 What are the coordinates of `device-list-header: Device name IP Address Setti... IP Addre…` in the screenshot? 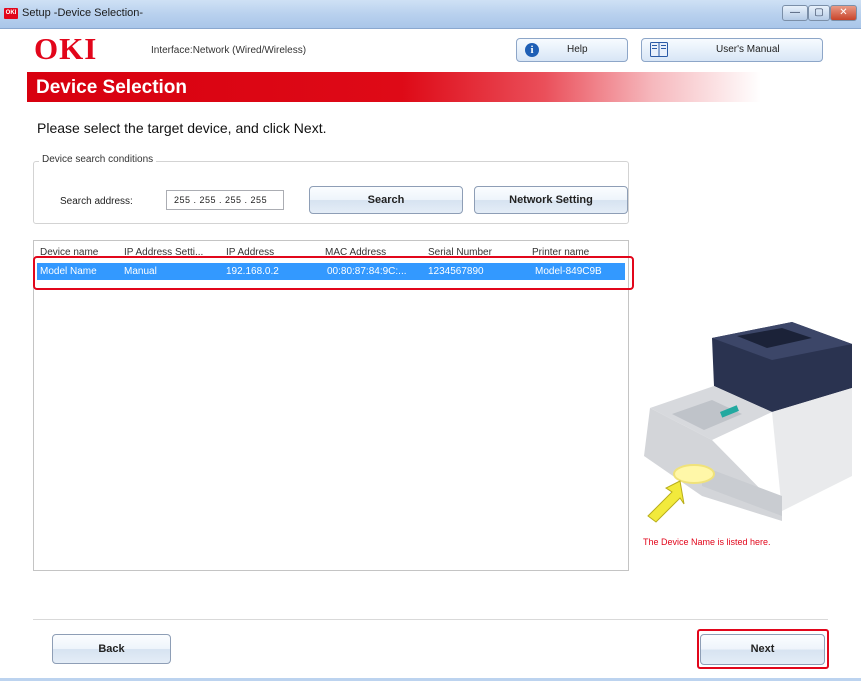 It's located at (331, 249).